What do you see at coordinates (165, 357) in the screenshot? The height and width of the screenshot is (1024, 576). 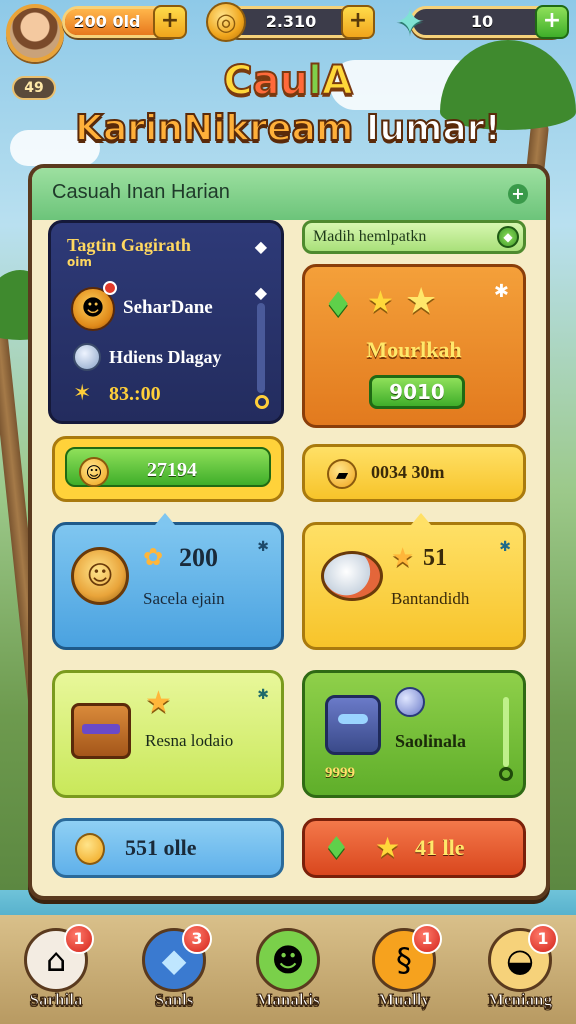 I see `quest-row-2: Hdiens Dlagay` at bounding box center [165, 357].